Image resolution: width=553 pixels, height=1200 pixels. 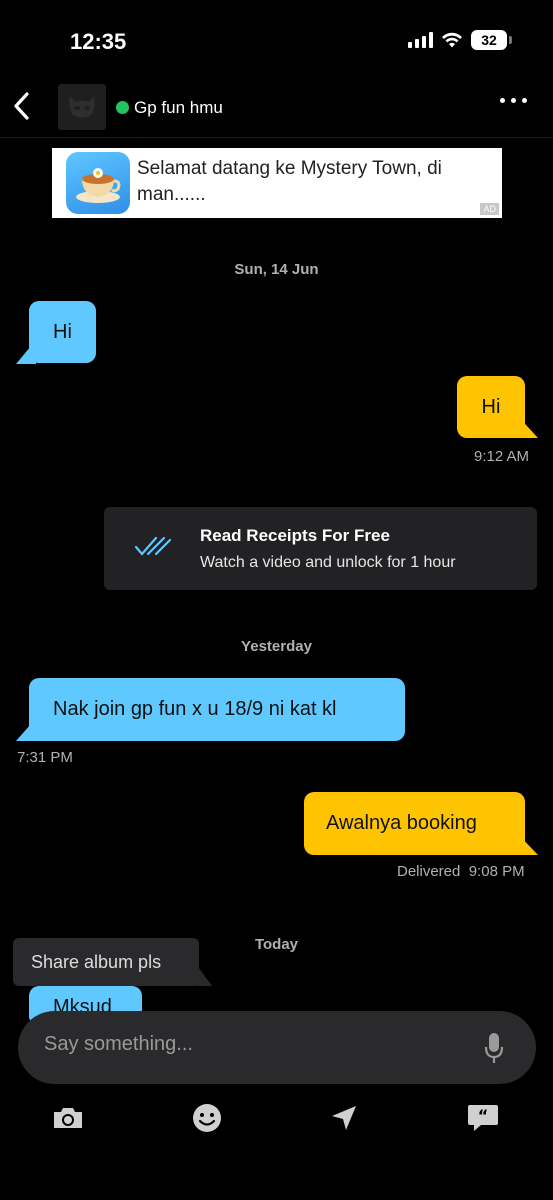 I want to click on double-check-icon, so click(x=153, y=546).